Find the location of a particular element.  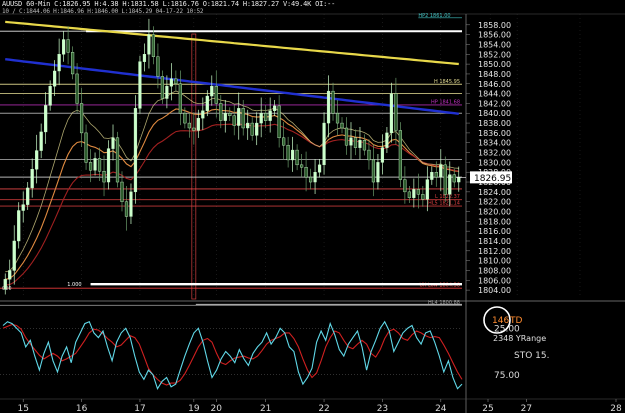

top-level-tag: HP2 1861.00 is located at coordinates (434, 16).